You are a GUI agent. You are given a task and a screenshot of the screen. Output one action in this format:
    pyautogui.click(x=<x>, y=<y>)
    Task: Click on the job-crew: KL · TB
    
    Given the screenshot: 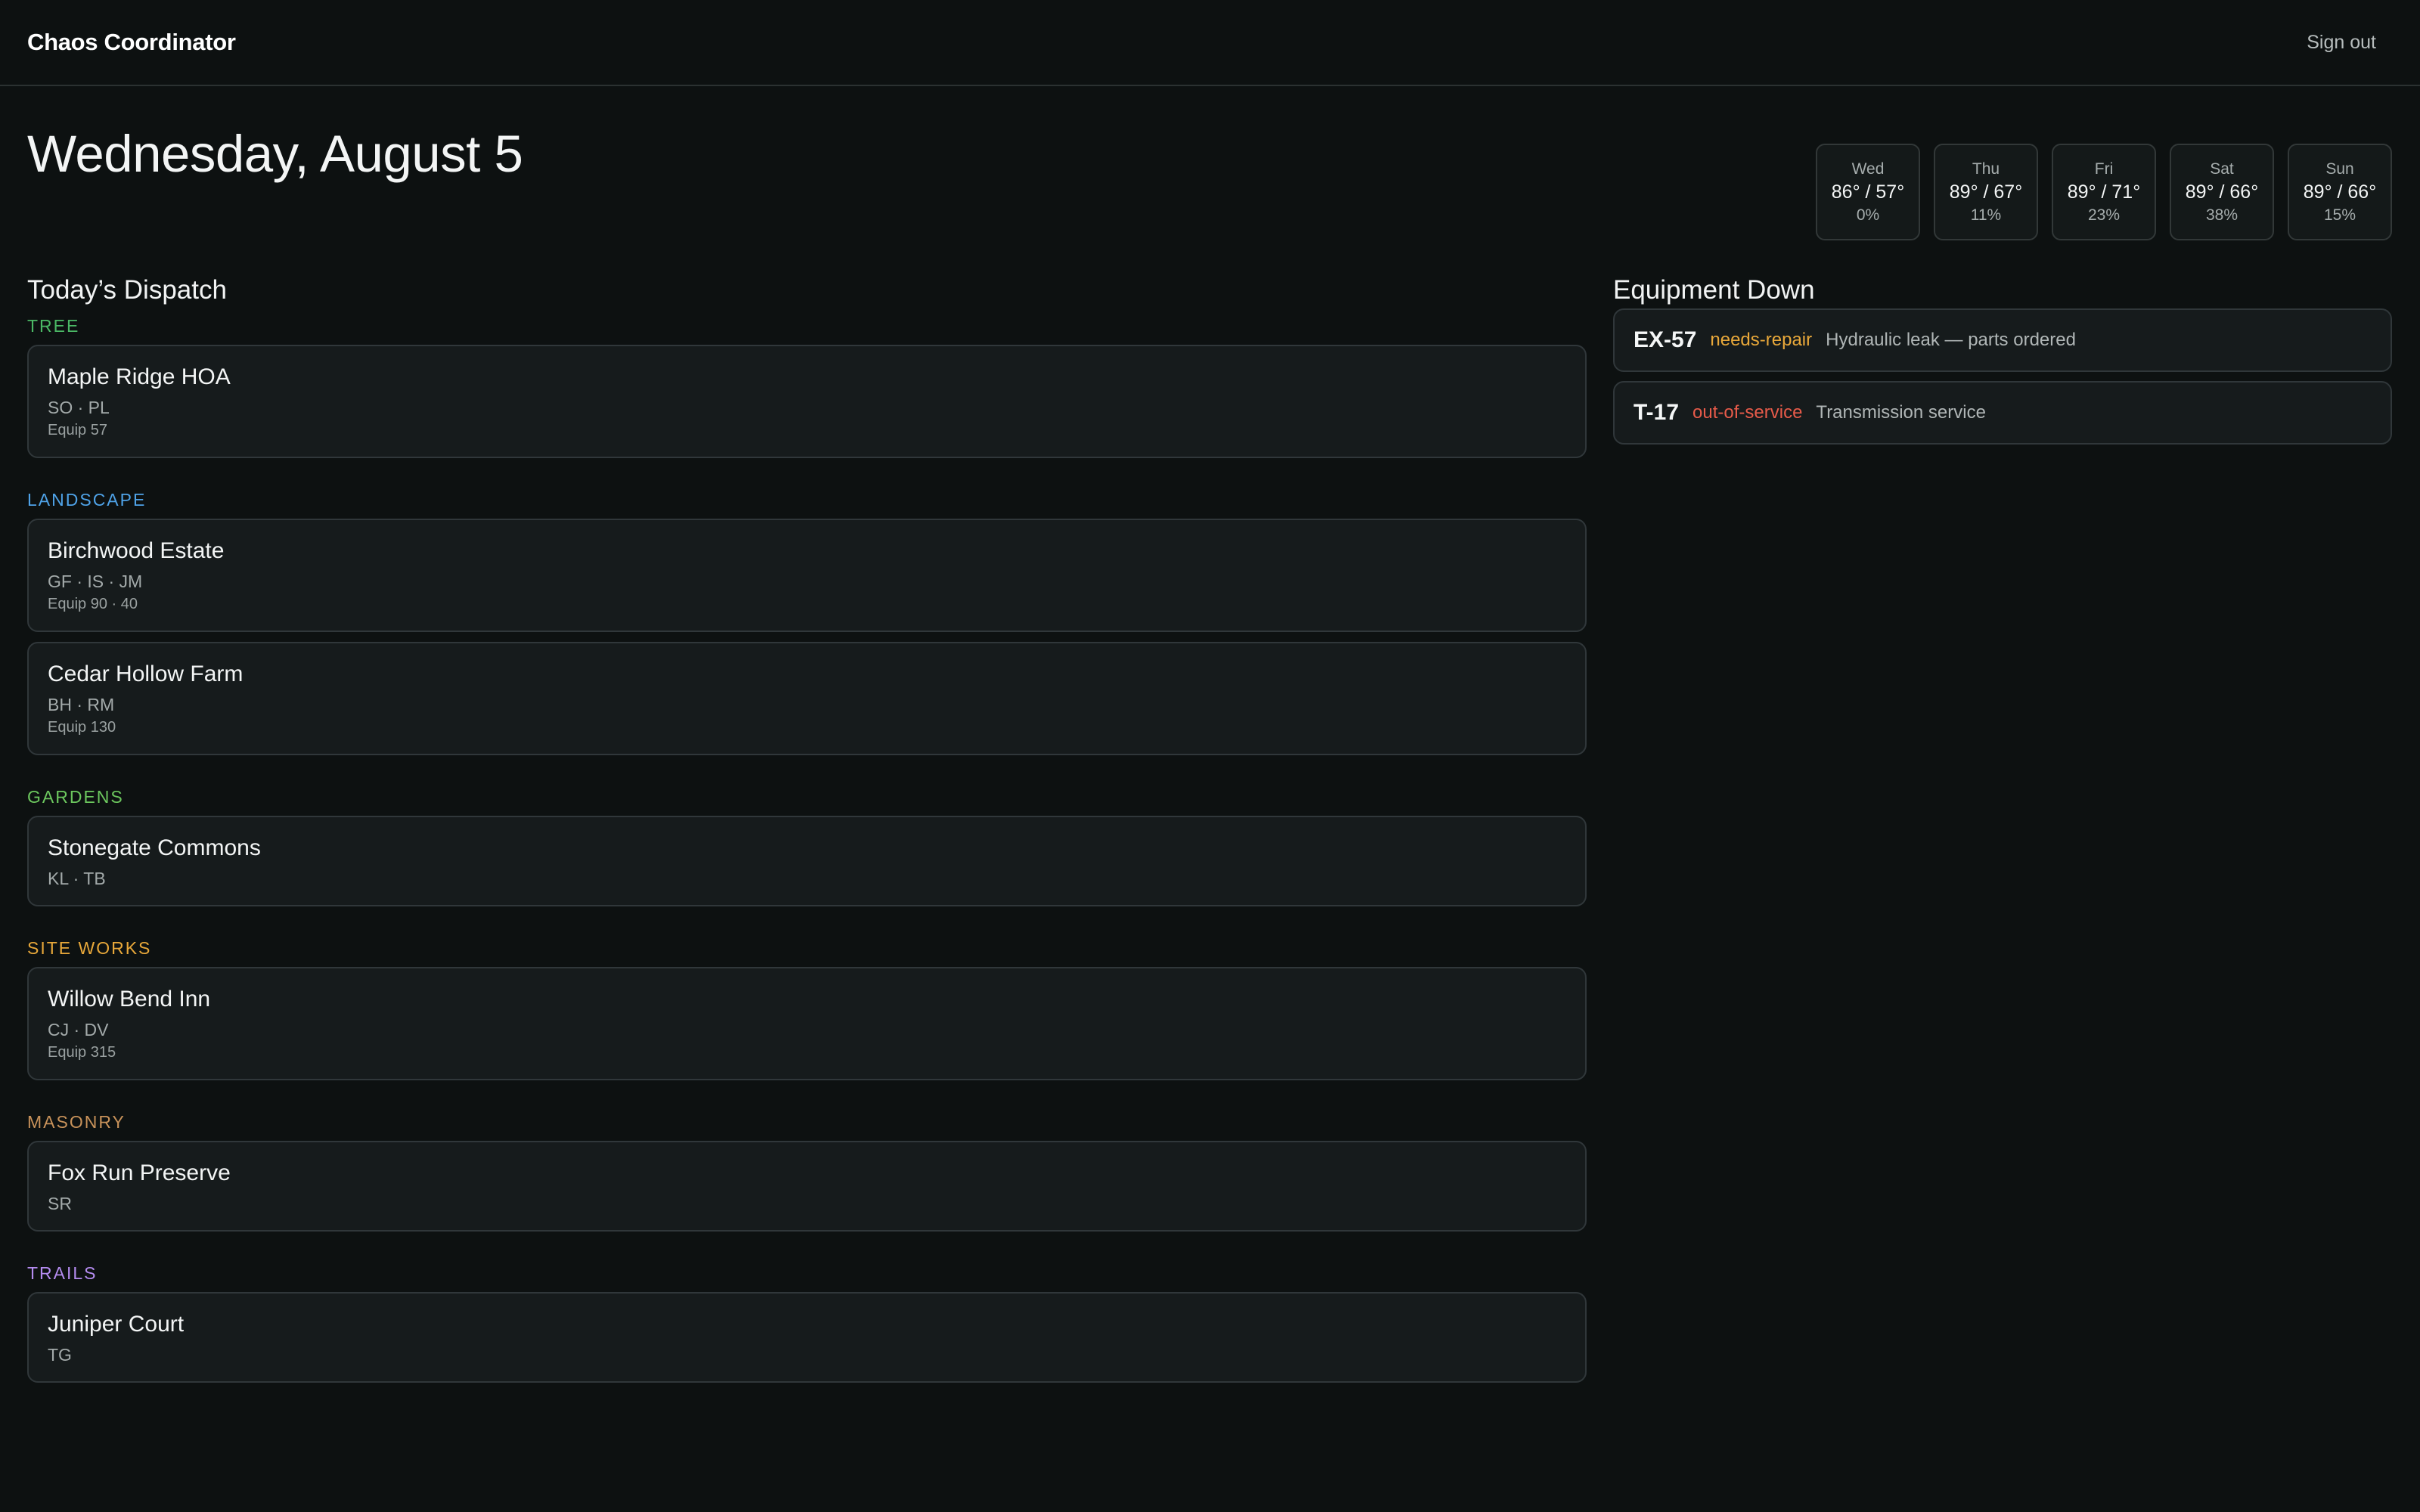 What is the action you would take?
    pyautogui.click(x=77, y=879)
    